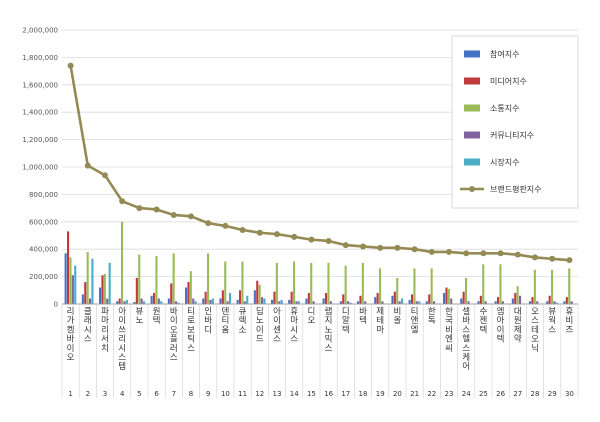 The height and width of the screenshot is (422, 600). I want to click on x-category-label: 엠아이텍, so click(501, 325).